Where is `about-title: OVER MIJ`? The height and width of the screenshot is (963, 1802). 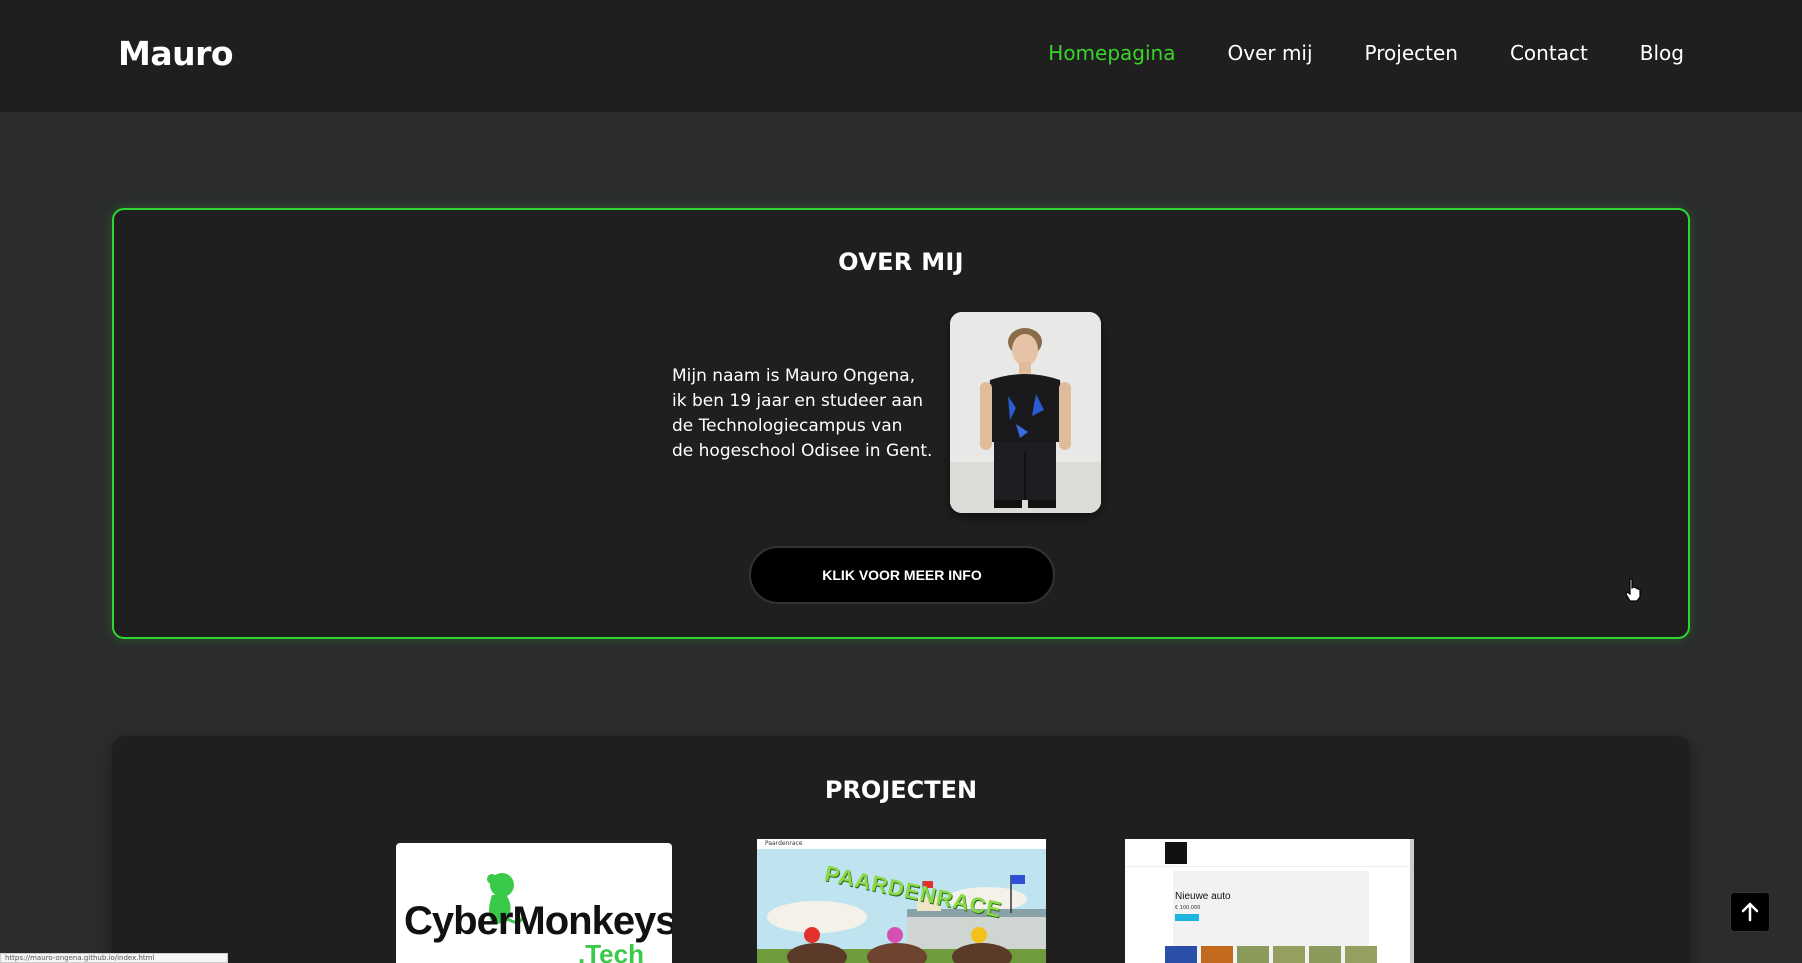
about-title: OVER MIJ is located at coordinates (901, 262).